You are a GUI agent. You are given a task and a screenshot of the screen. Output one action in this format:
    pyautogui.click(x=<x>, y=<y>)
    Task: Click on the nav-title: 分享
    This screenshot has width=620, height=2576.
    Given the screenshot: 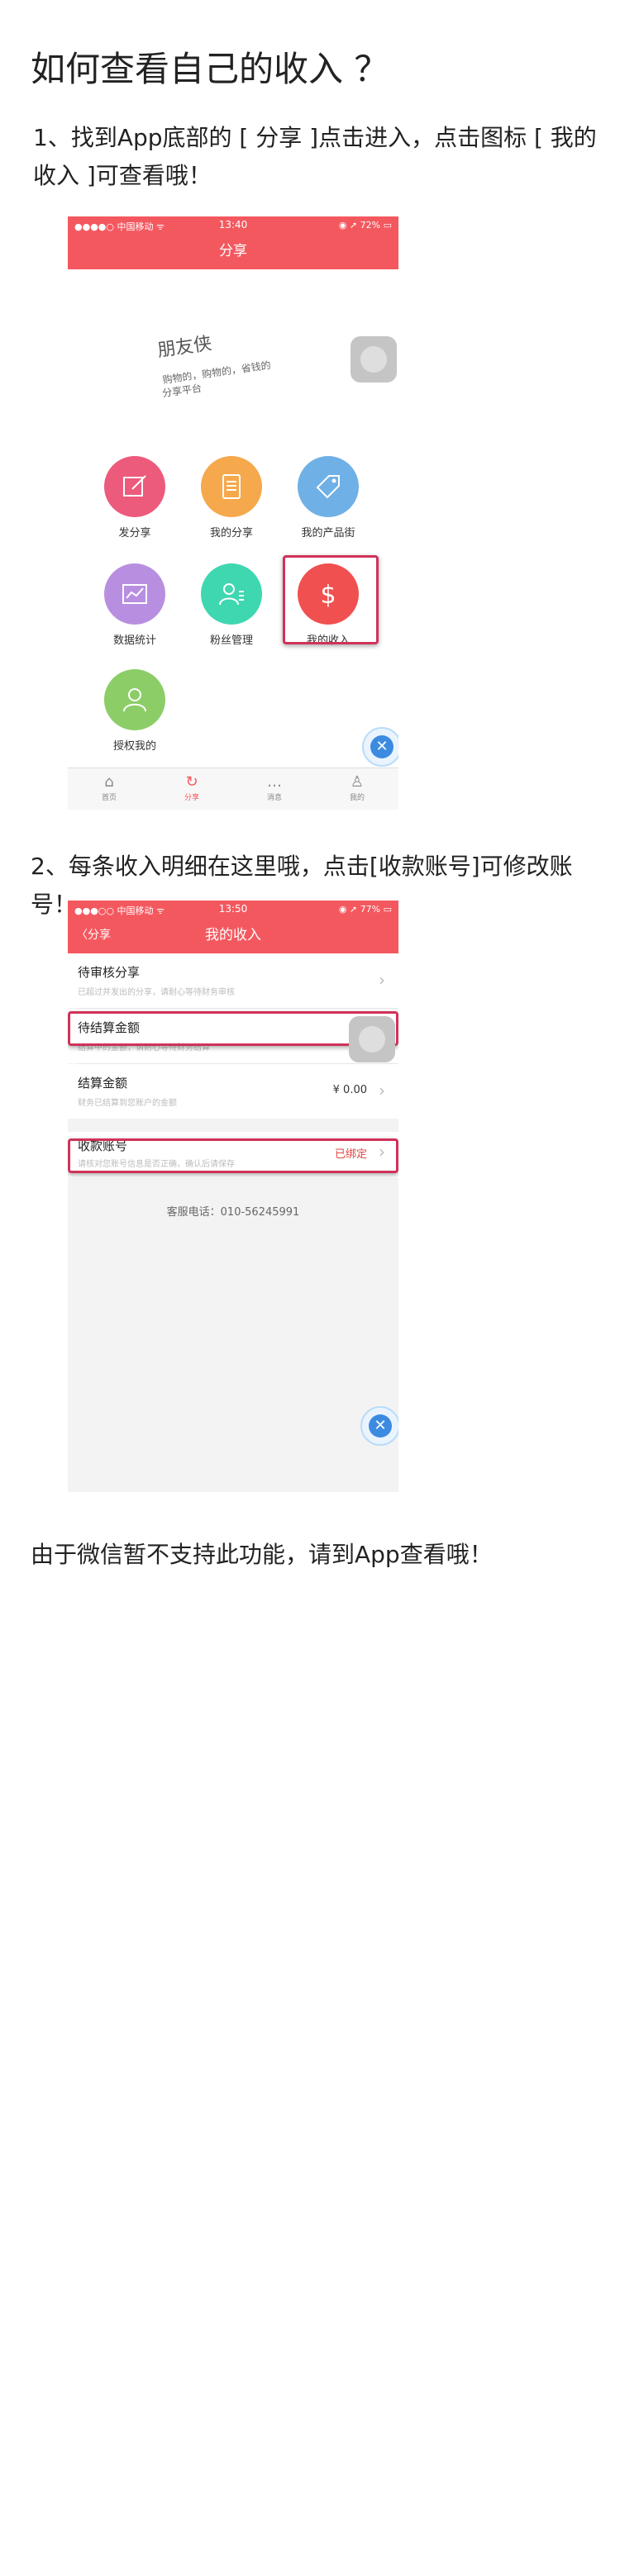 What is the action you would take?
    pyautogui.click(x=233, y=251)
    